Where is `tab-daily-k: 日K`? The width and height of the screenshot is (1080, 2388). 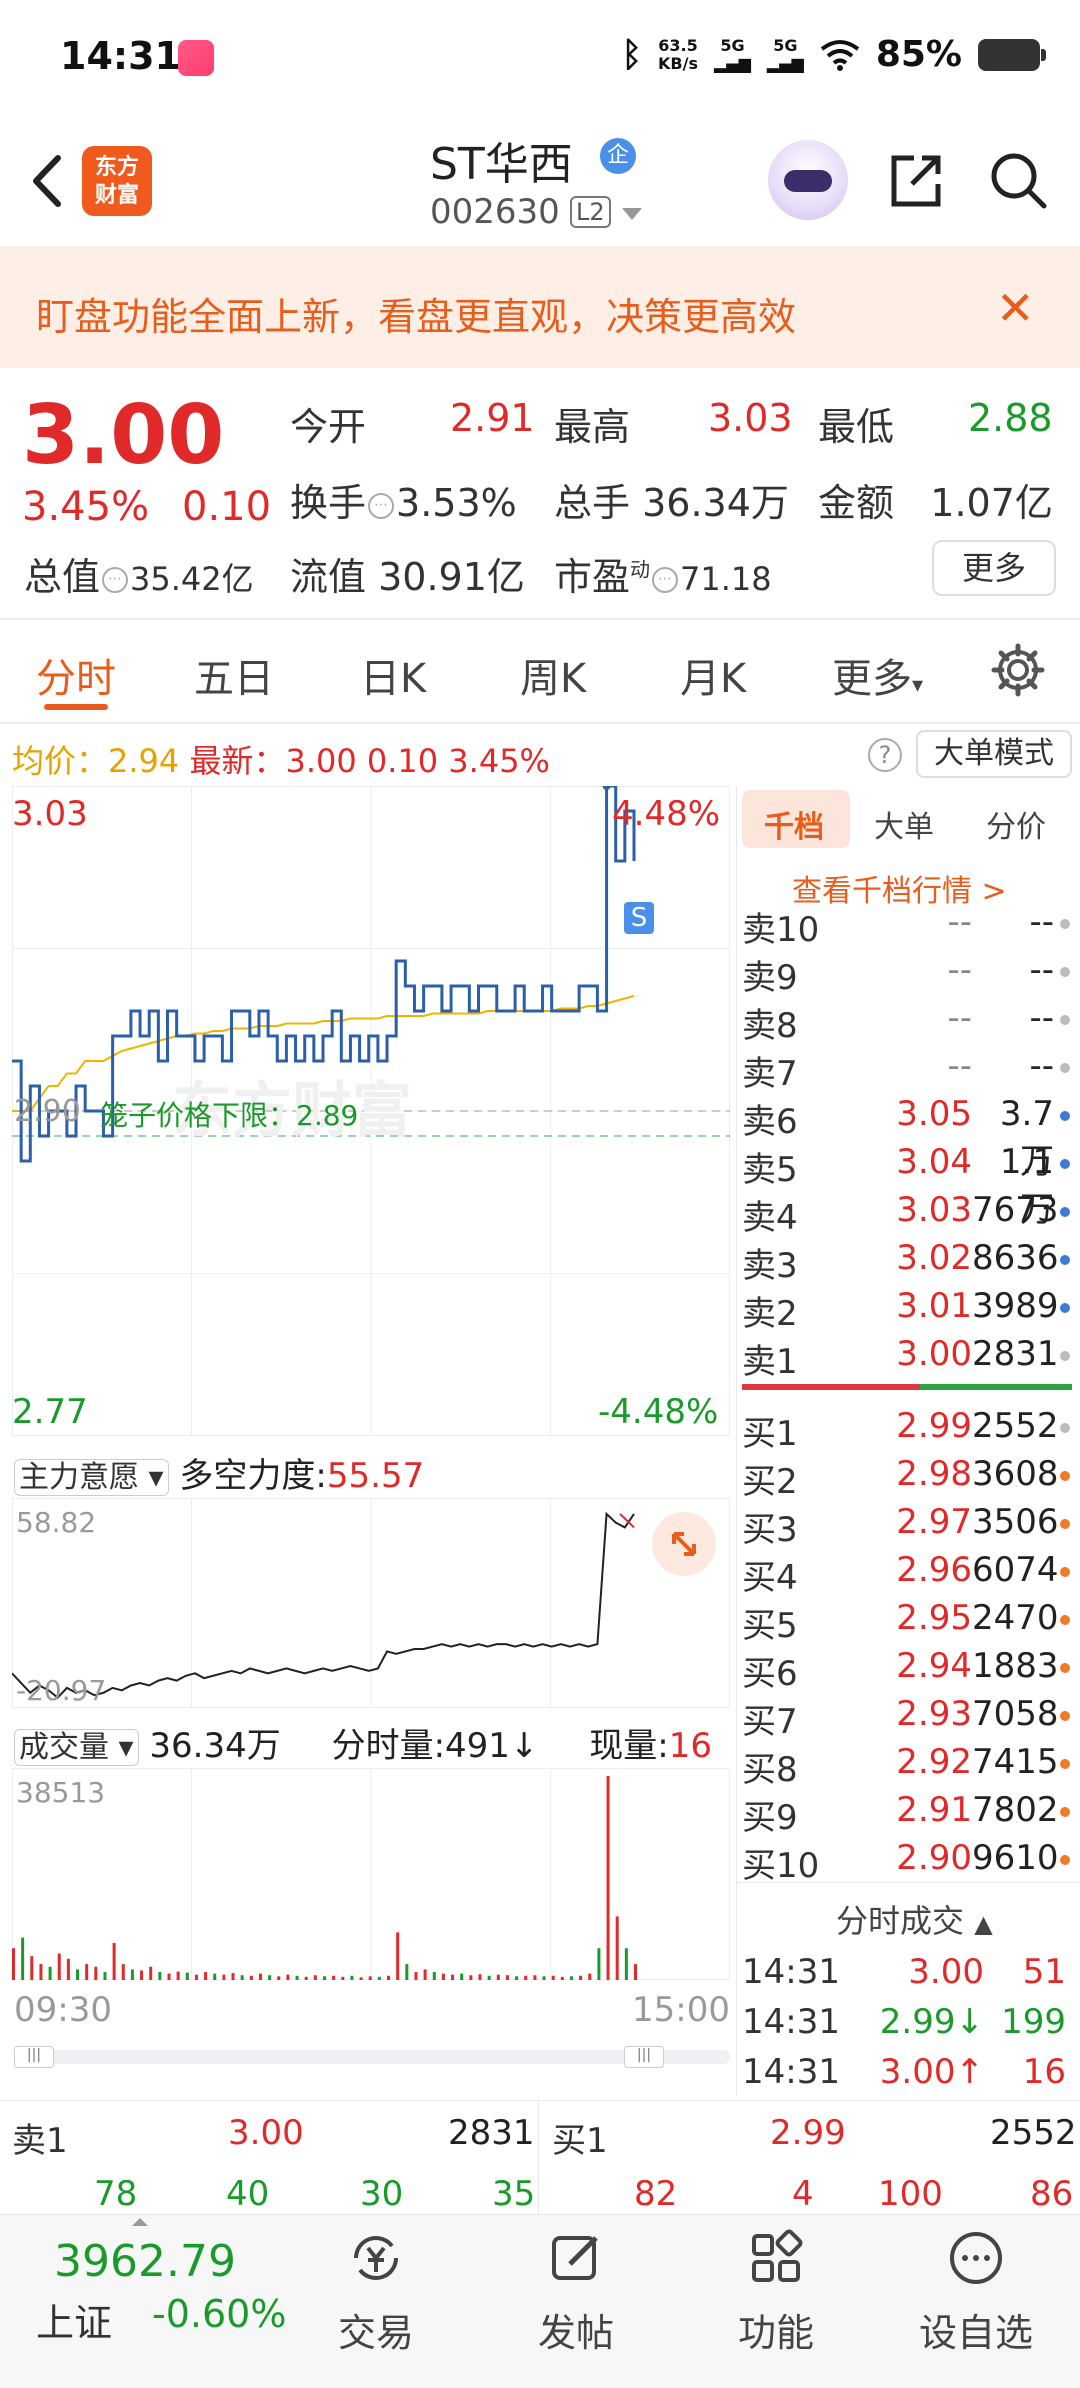 tab-daily-k: 日K is located at coordinates (393, 675).